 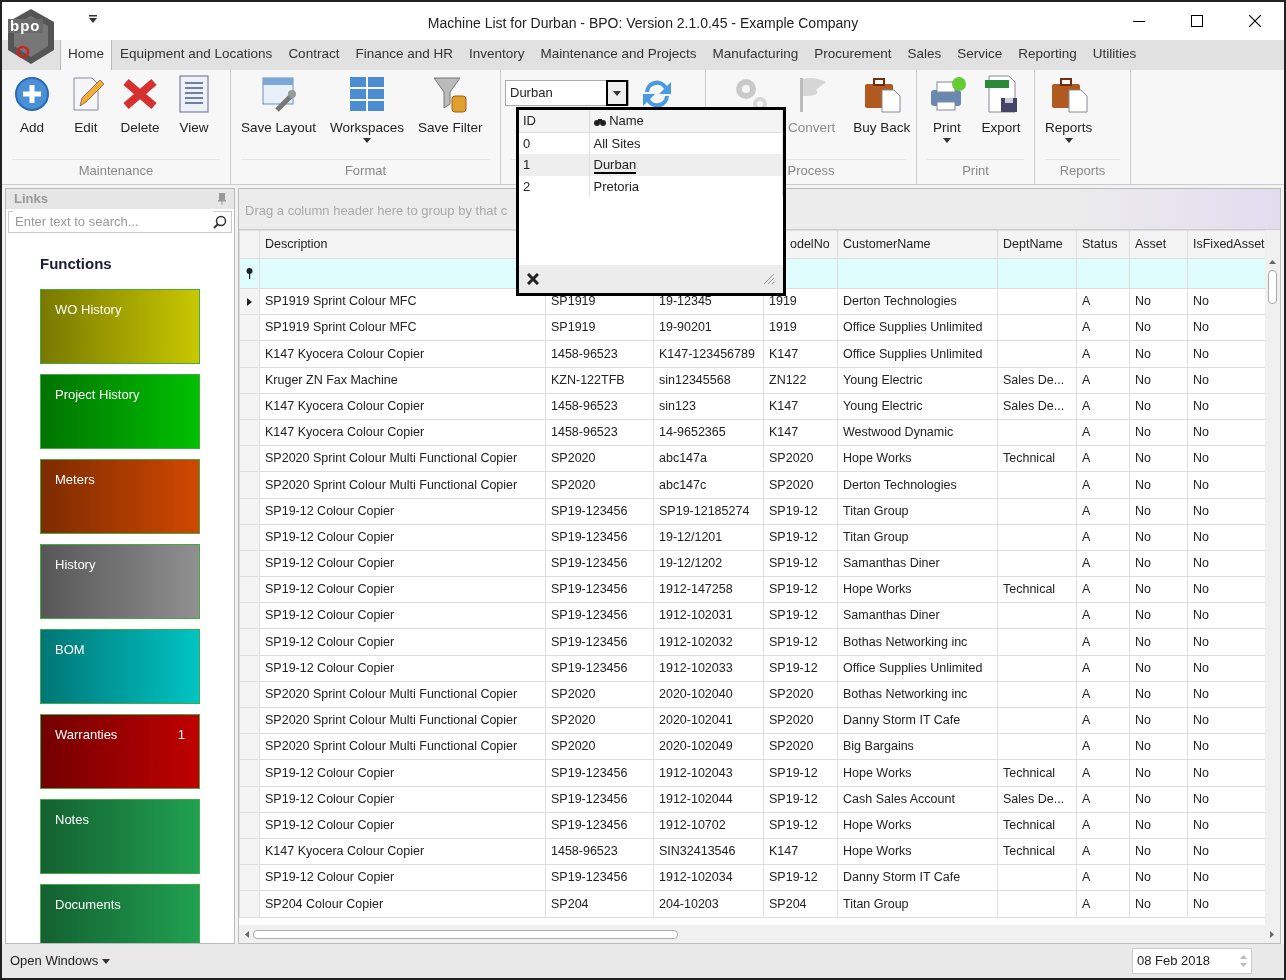 What do you see at coordinates (708, 327) in the screenshot?
I see `table-cell: 19-90201` at bounding box center [708, 327].